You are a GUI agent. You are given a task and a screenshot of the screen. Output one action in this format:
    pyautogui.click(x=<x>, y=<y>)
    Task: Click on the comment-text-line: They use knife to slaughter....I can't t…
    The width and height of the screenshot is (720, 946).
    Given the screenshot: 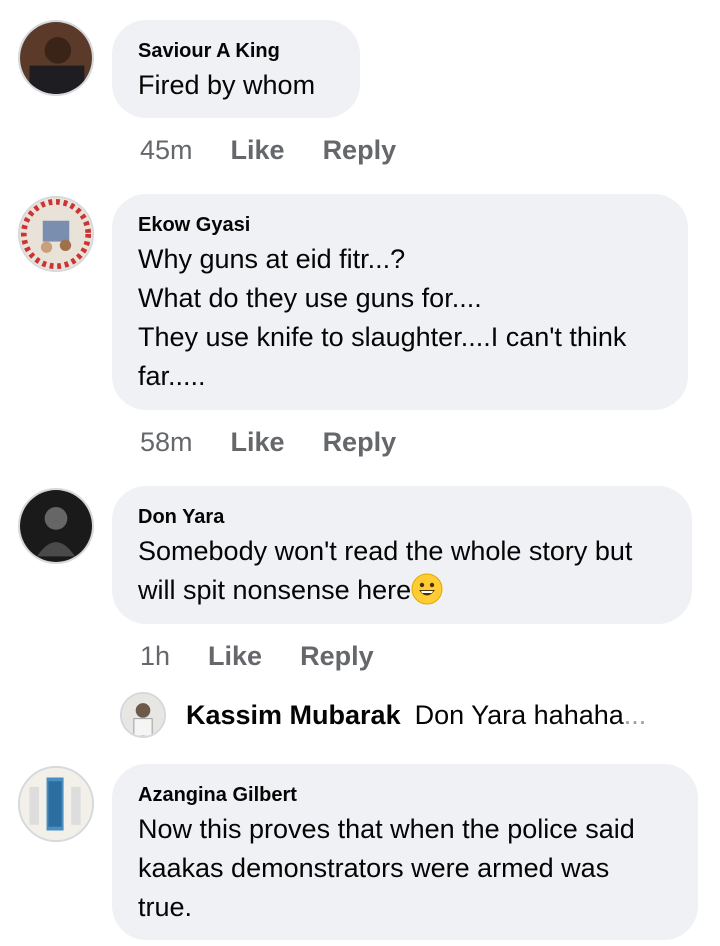 What is the action you would take?
    pyautogui.click(x=382, y=337)
    